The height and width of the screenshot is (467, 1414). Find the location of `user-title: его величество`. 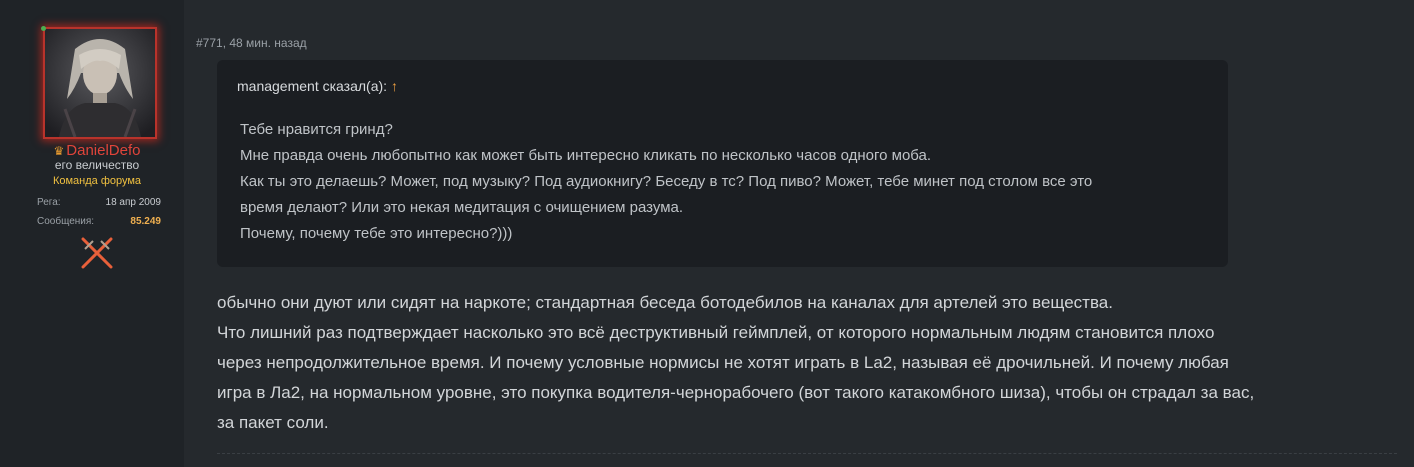

user-title: его величество is located at coordinates (97, 165).